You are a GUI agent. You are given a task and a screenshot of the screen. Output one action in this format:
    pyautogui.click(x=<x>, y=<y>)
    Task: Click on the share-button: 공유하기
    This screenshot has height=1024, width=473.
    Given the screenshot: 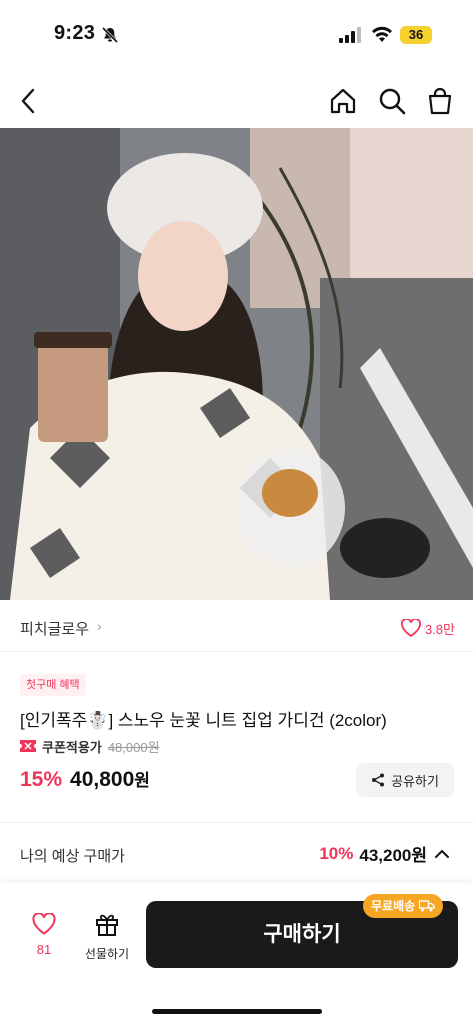 What is the action you would take?
    pyautogui.click(x=405, y=780)
    